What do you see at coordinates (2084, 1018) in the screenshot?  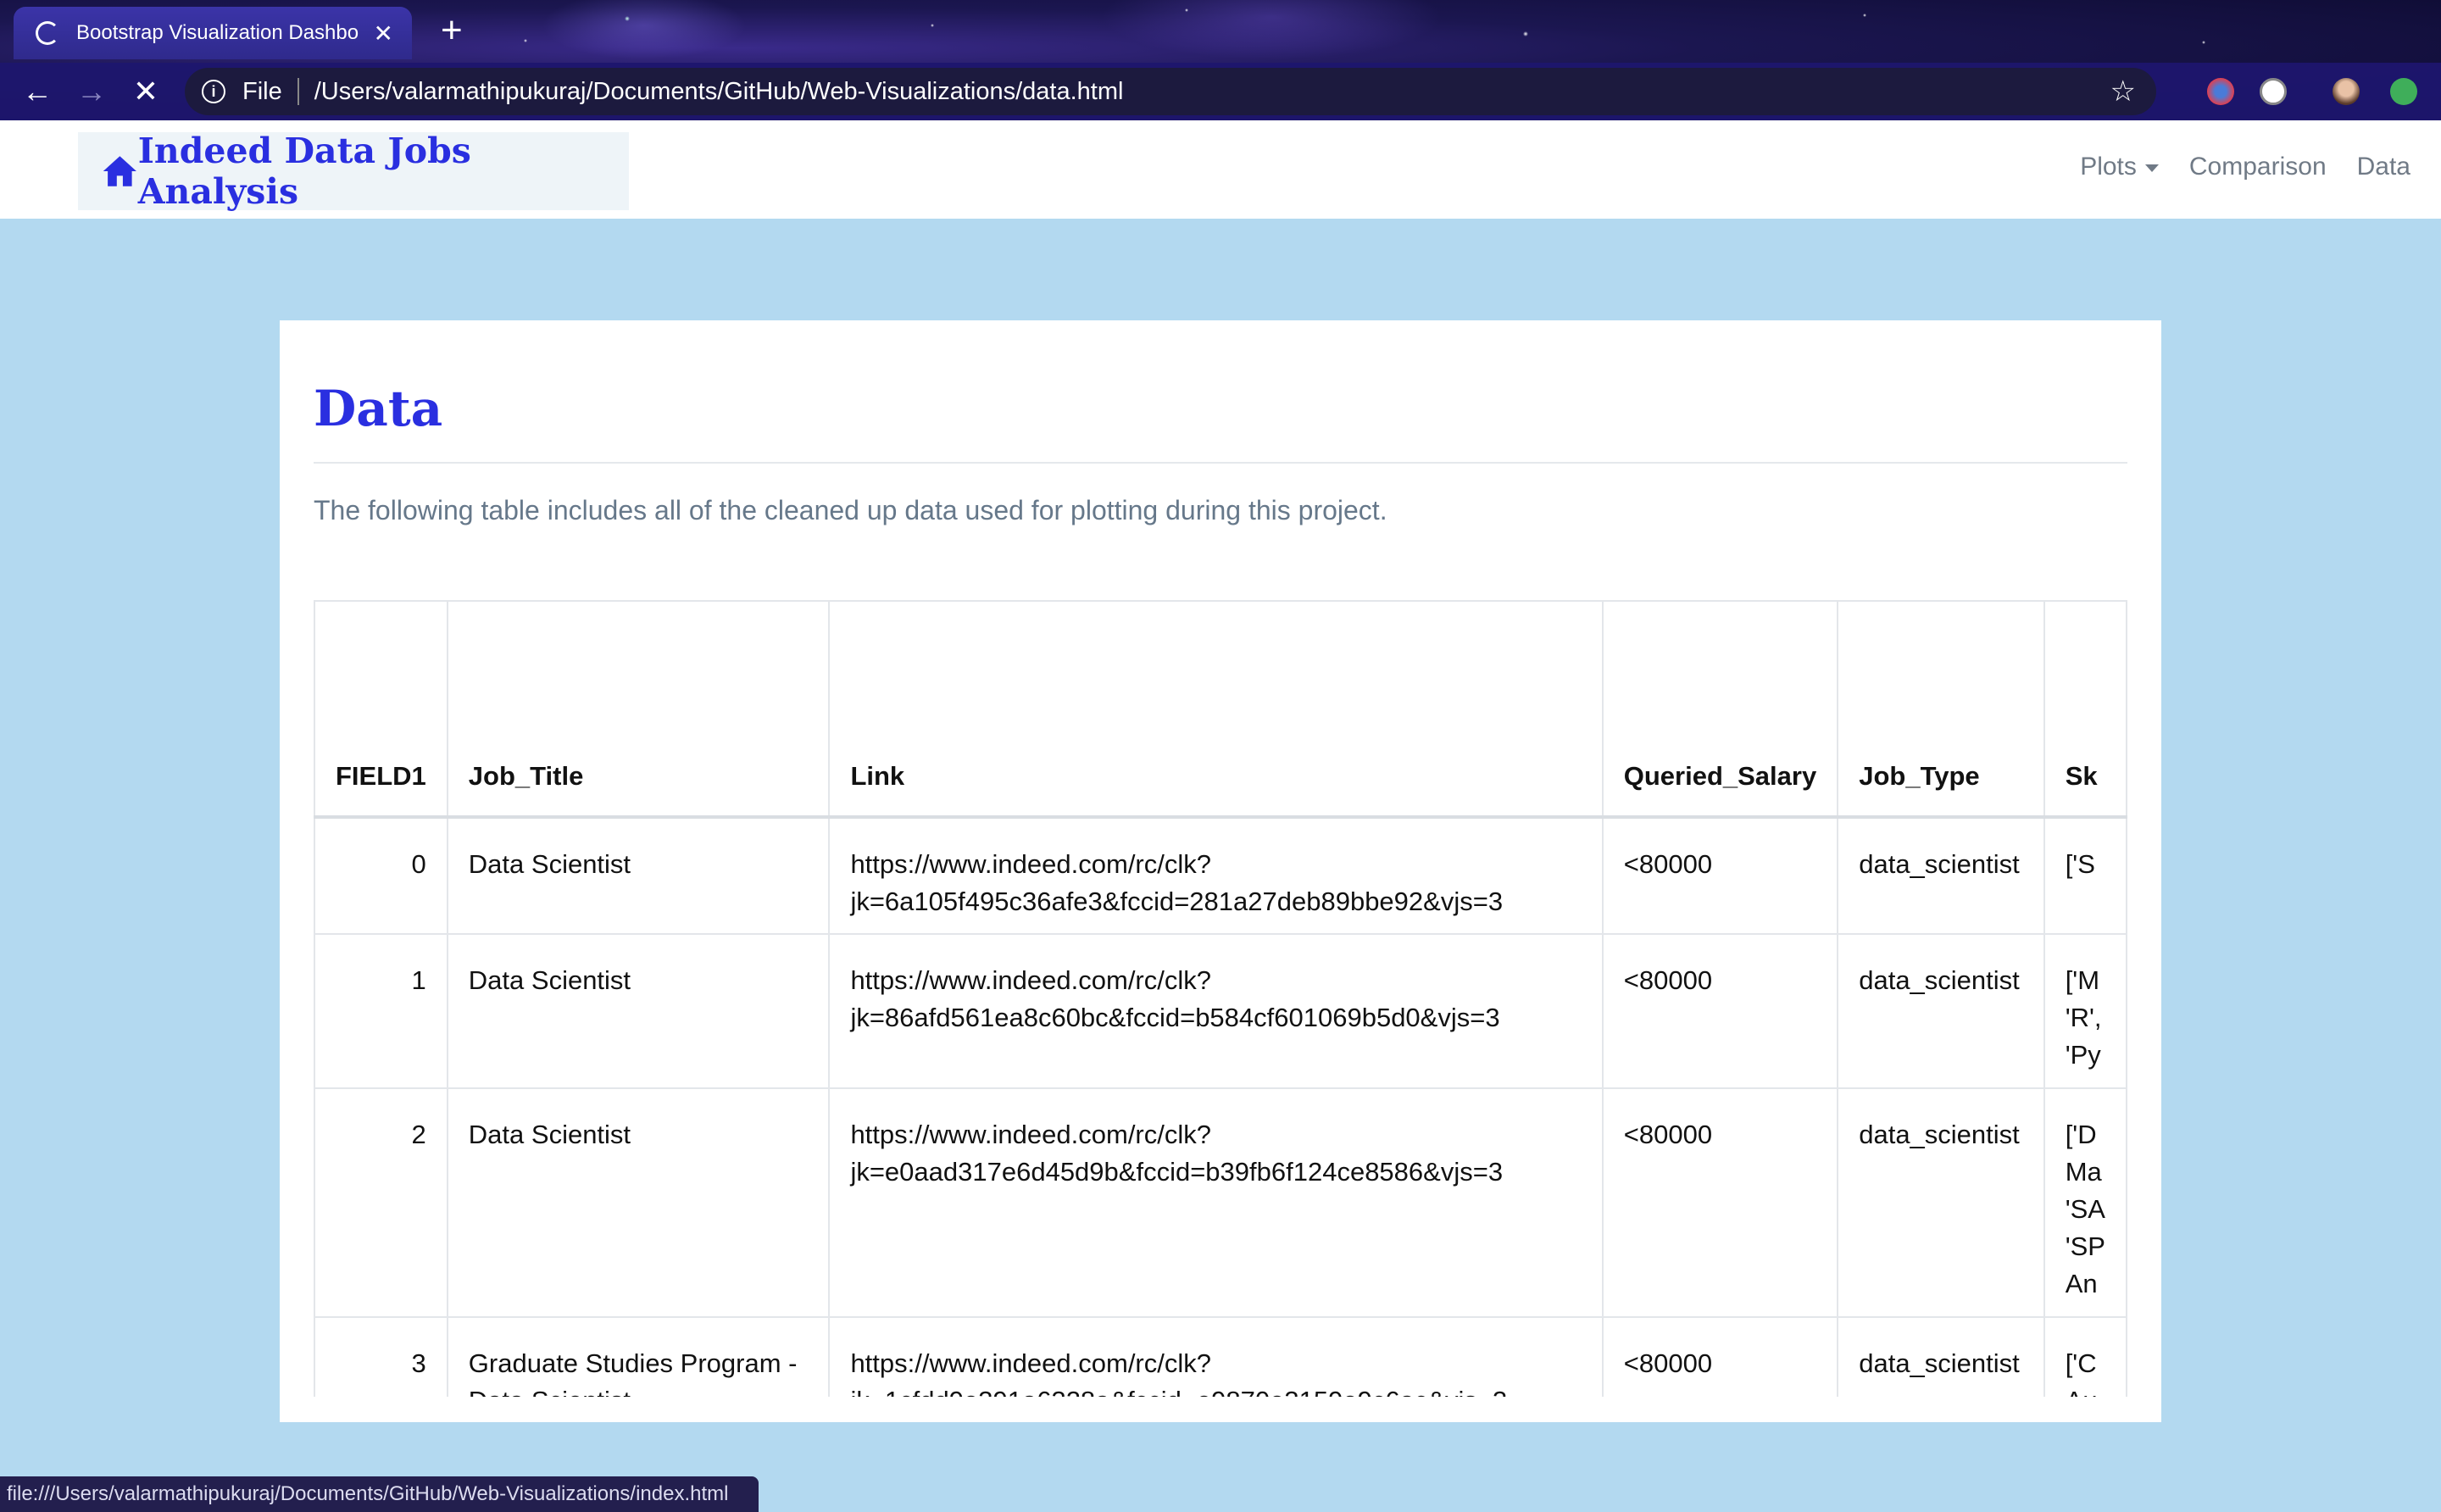 I see `cell-text: 'R',` at bounding box center [2084, 1018].